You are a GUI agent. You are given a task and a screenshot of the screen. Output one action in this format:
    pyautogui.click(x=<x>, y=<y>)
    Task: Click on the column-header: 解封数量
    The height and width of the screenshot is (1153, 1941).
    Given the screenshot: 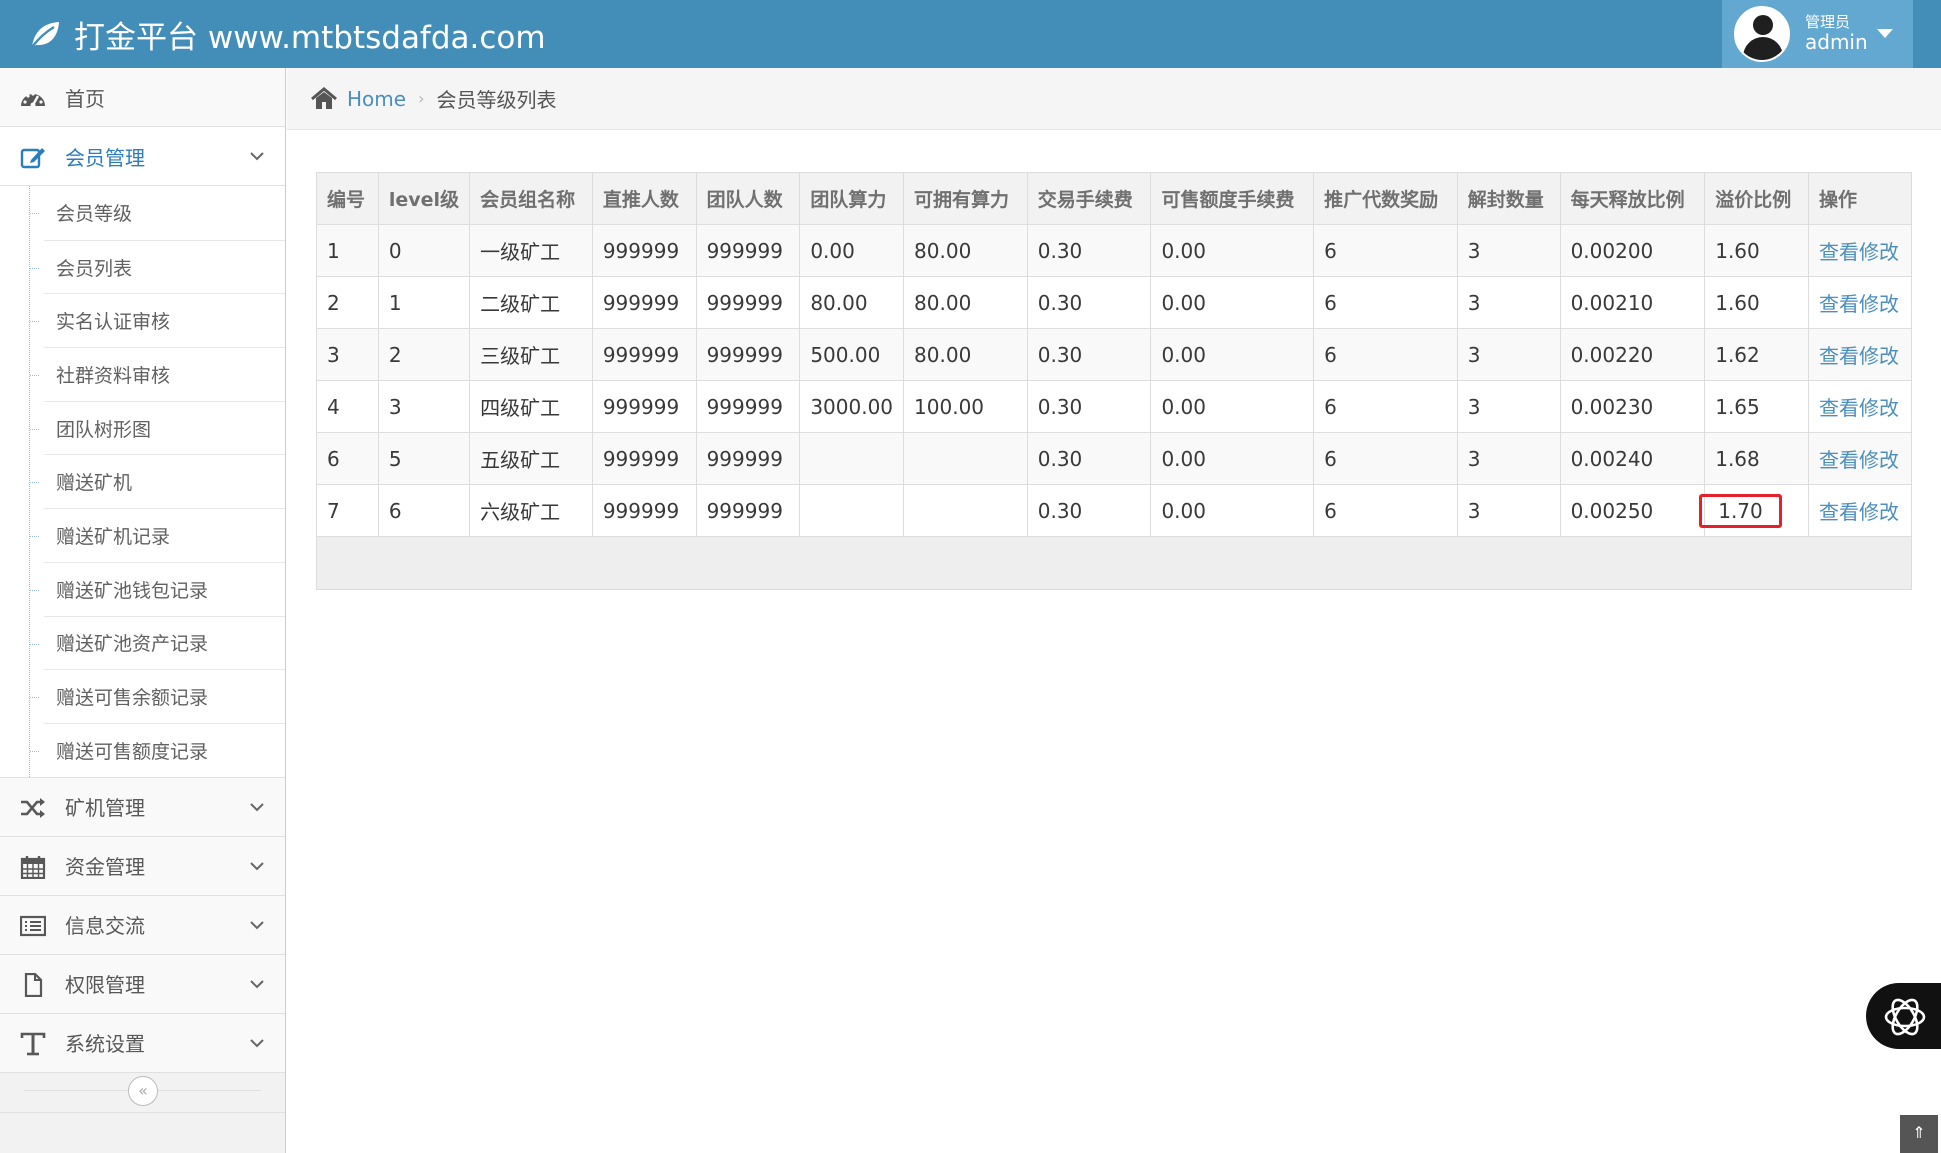 What is the action you would take?
    pyautogui.click(x=1508, y=198)
    